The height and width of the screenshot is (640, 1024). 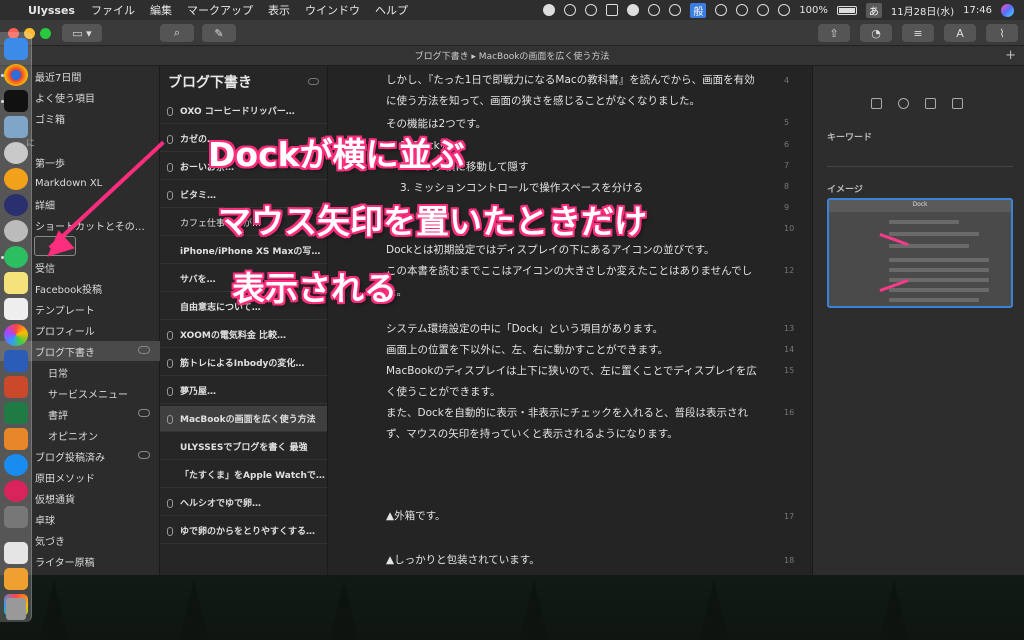 I want to click on textedit-icon, so click(x=16, y=553).